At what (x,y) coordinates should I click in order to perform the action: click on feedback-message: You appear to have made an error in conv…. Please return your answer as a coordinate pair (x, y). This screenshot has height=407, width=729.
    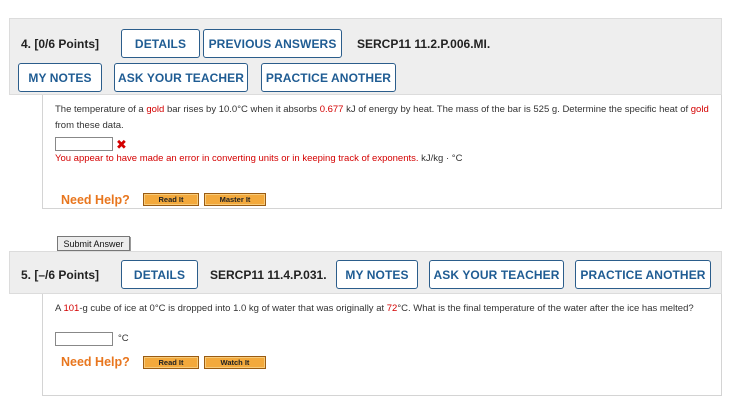
    Looking at the image, I should click on (259, 158).